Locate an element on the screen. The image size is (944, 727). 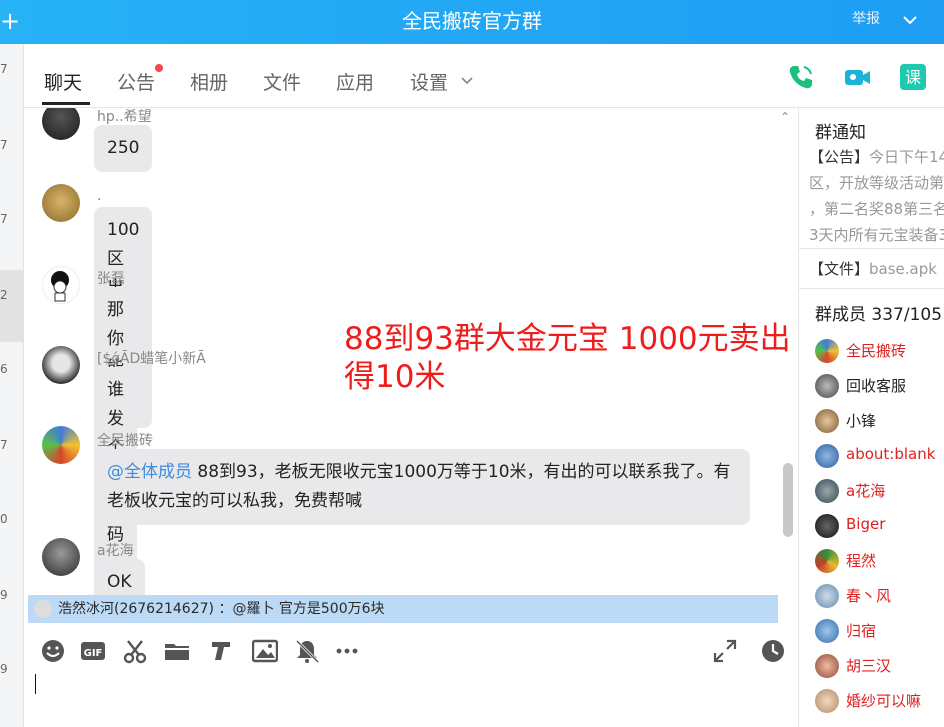
sender-name: [$ǿĀD蜡笔小新Ā is located at coordinates (151, 358).